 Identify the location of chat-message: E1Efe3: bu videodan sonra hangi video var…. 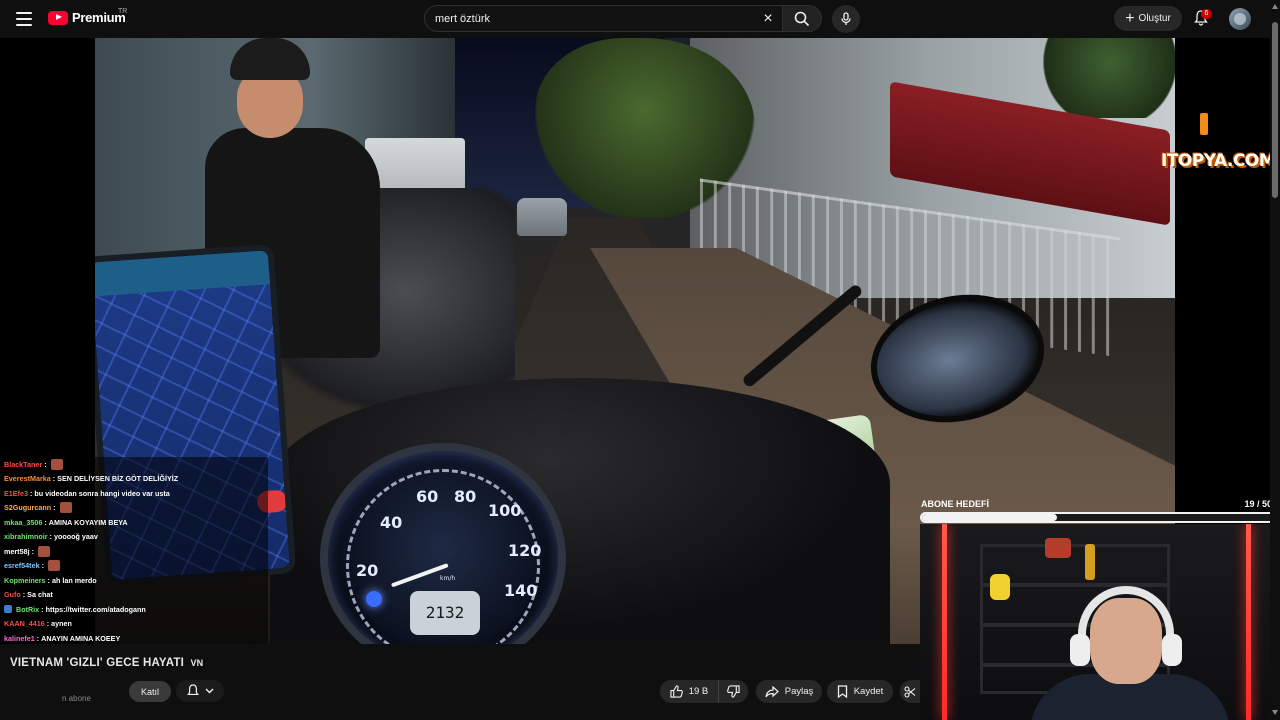
(87, 493).